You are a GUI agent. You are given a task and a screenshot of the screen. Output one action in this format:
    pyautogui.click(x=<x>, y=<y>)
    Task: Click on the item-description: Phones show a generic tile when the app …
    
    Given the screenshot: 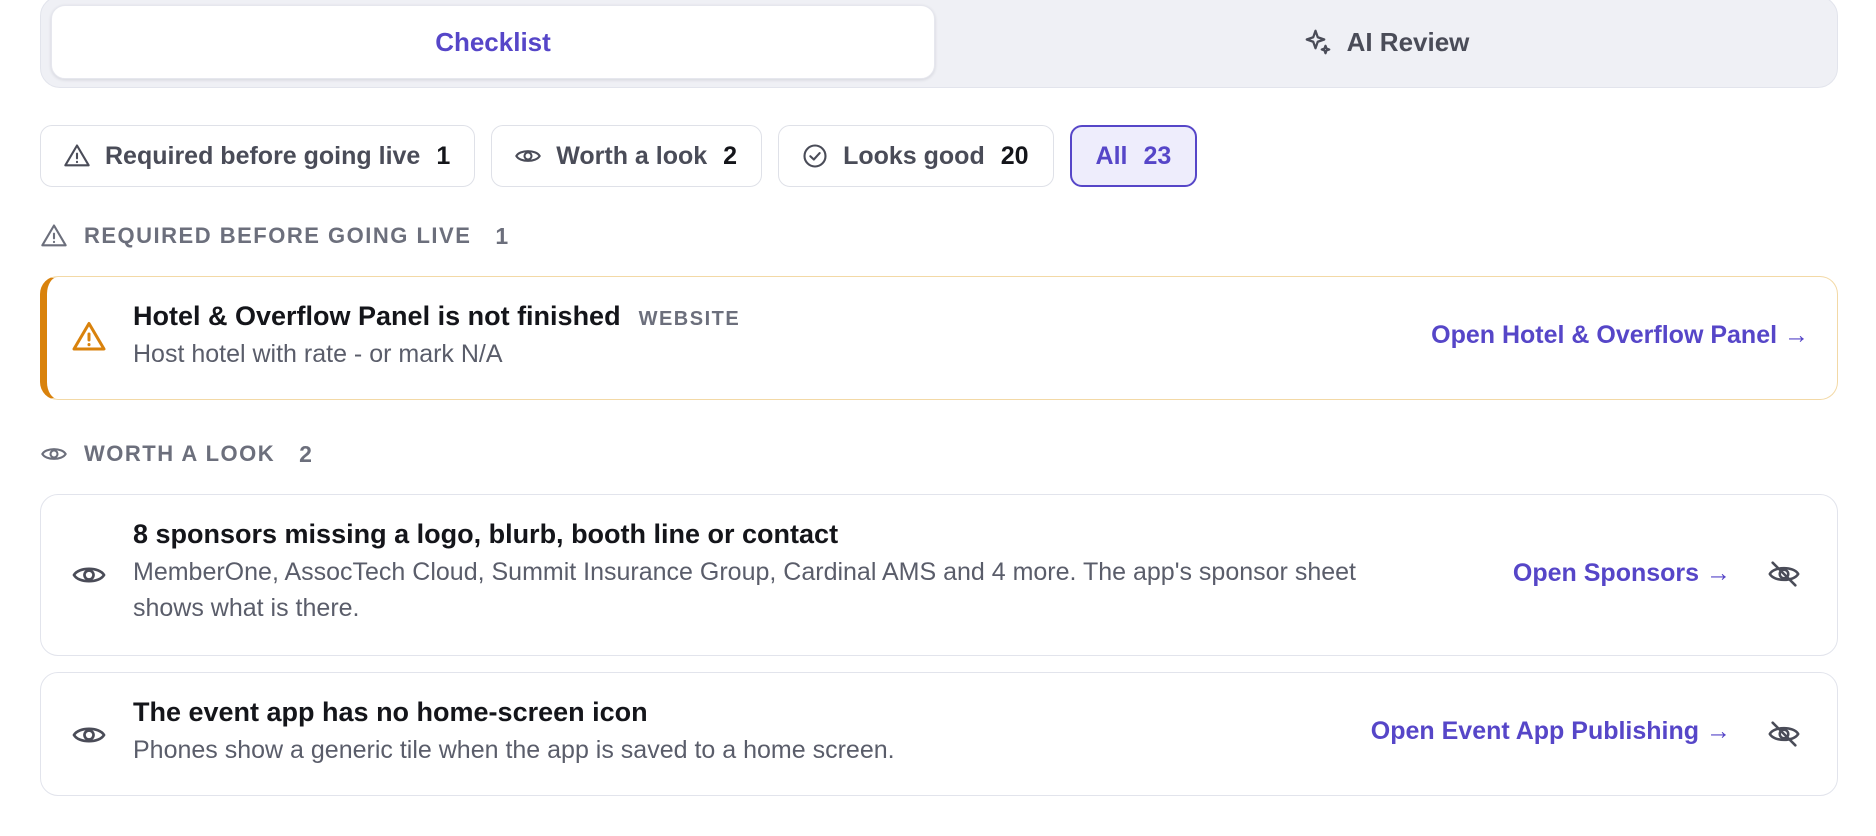 What is the action you would take?
    pyautogui.click(x=514, y=750)
    